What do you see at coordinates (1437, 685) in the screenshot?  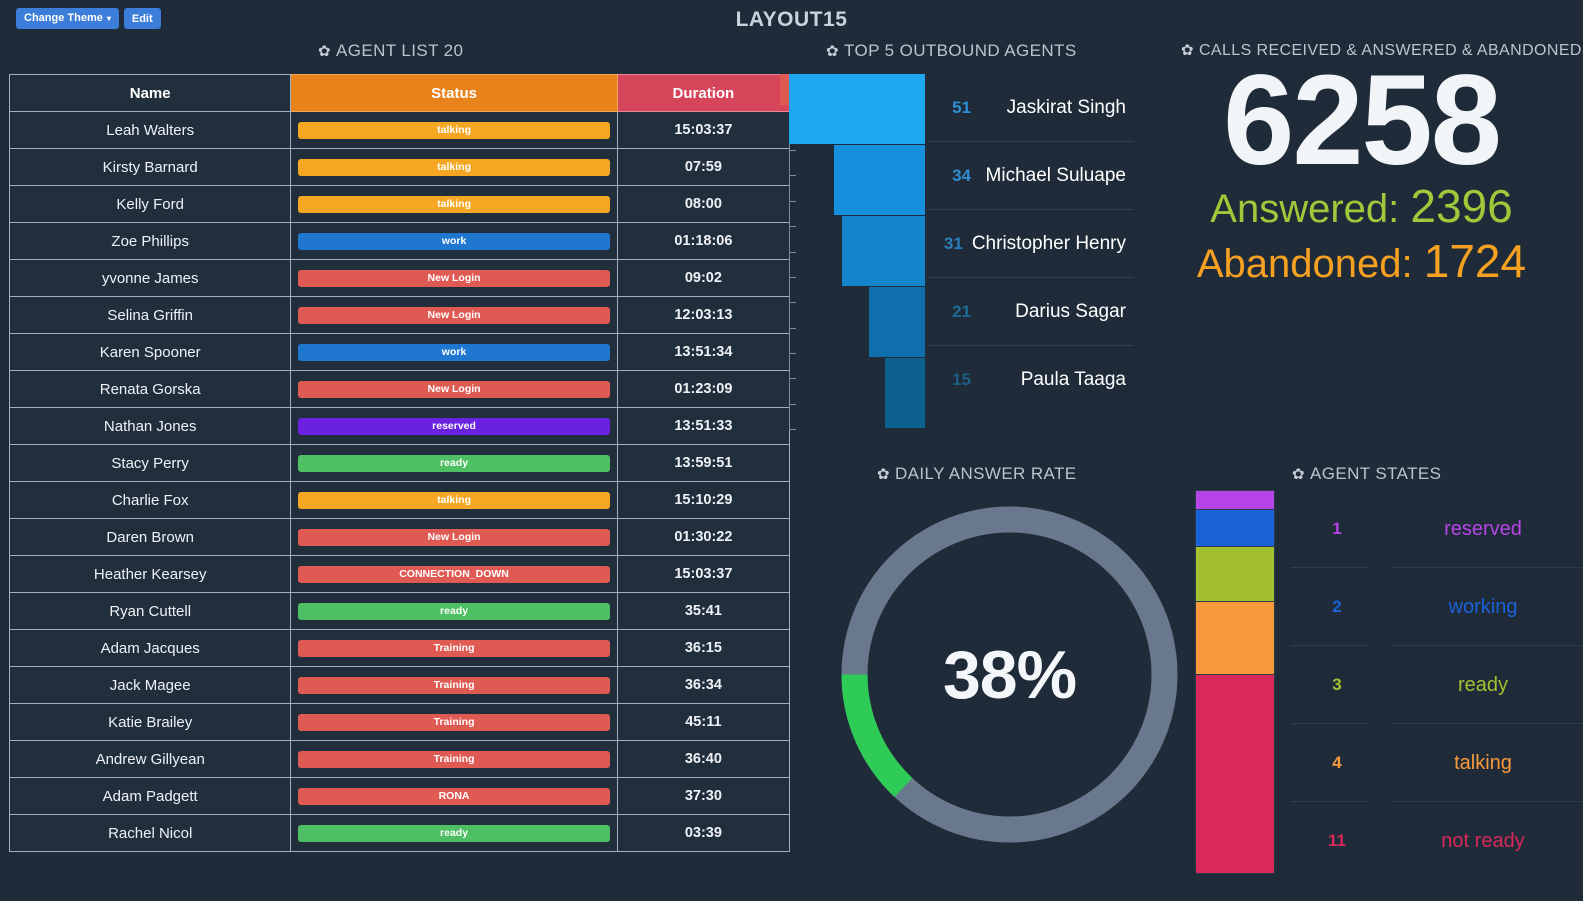 I see `list-item: 3 ready` at bounding box center [1437, 685].